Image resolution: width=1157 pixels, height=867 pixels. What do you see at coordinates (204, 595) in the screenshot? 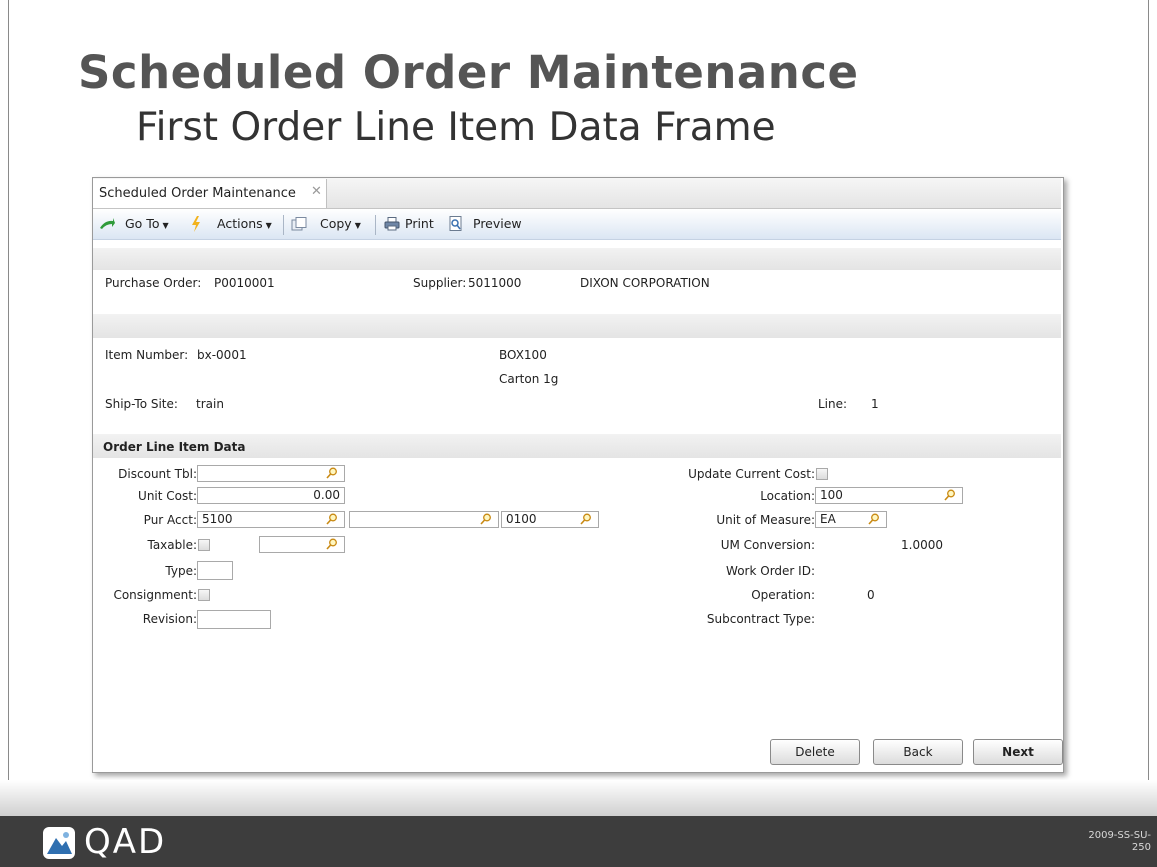
I see `consignment-checkbox` at bounding box center [204, 595].